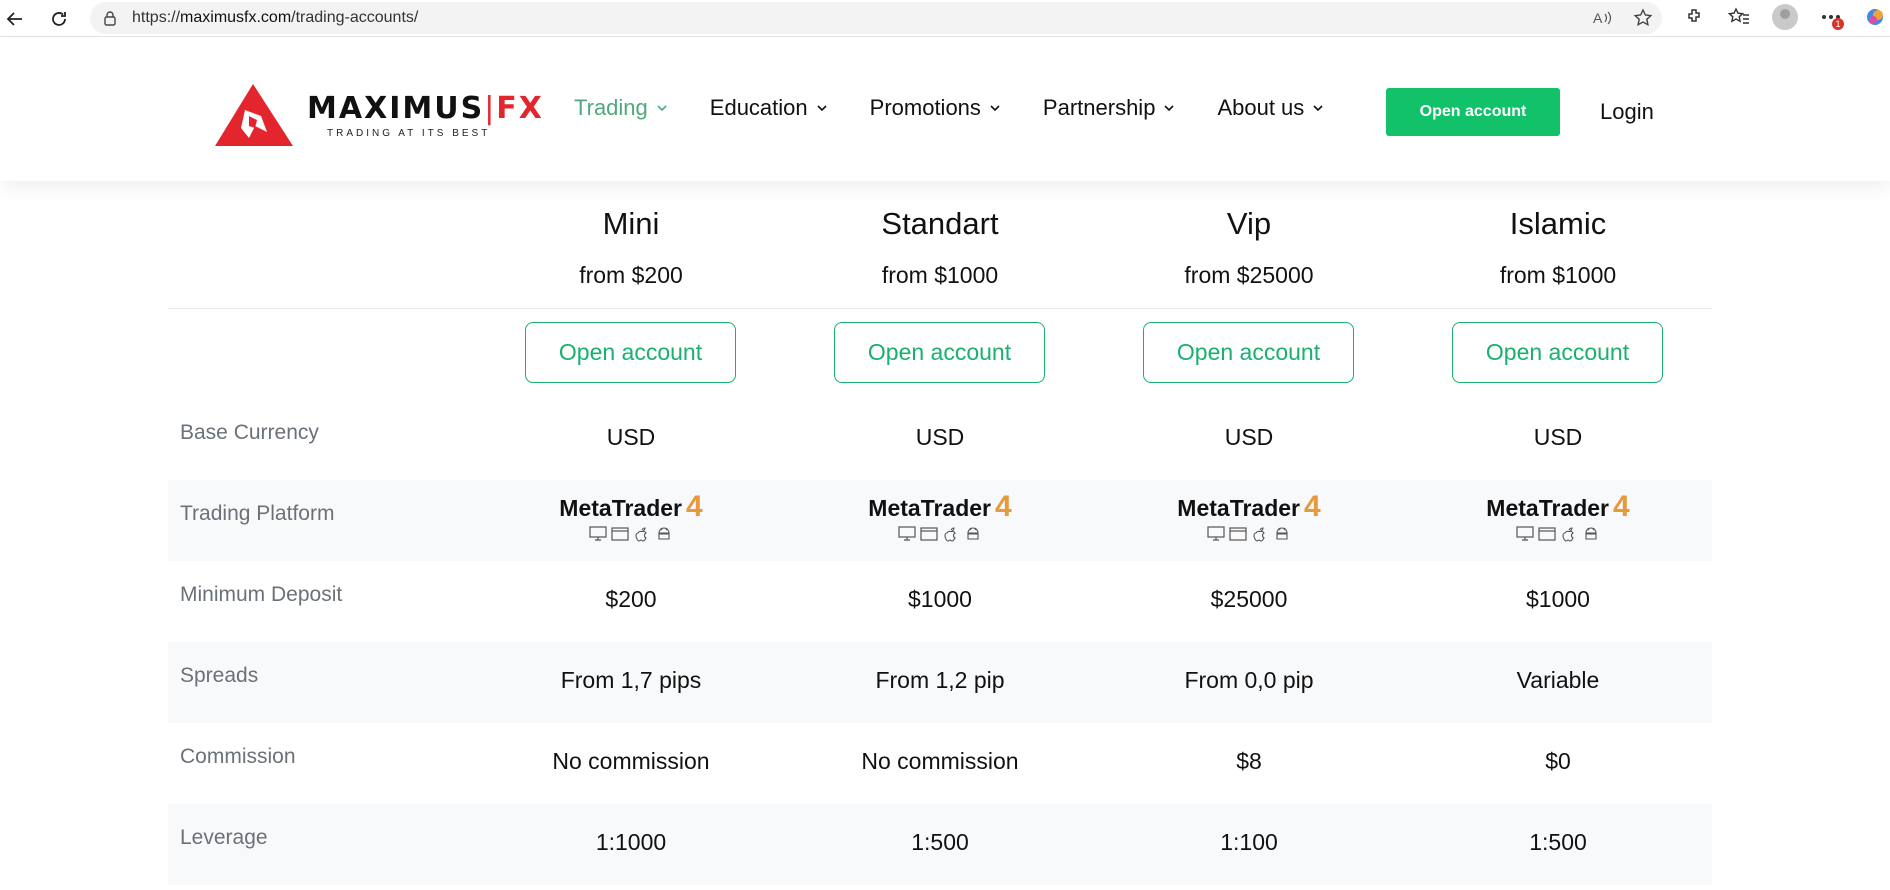 The width and height of the screenshot is (1890, 890). What do you see at coordinates (1695, 17) in the screenshot?
I see `extensions-icon` at bounding box center [1695, 17].